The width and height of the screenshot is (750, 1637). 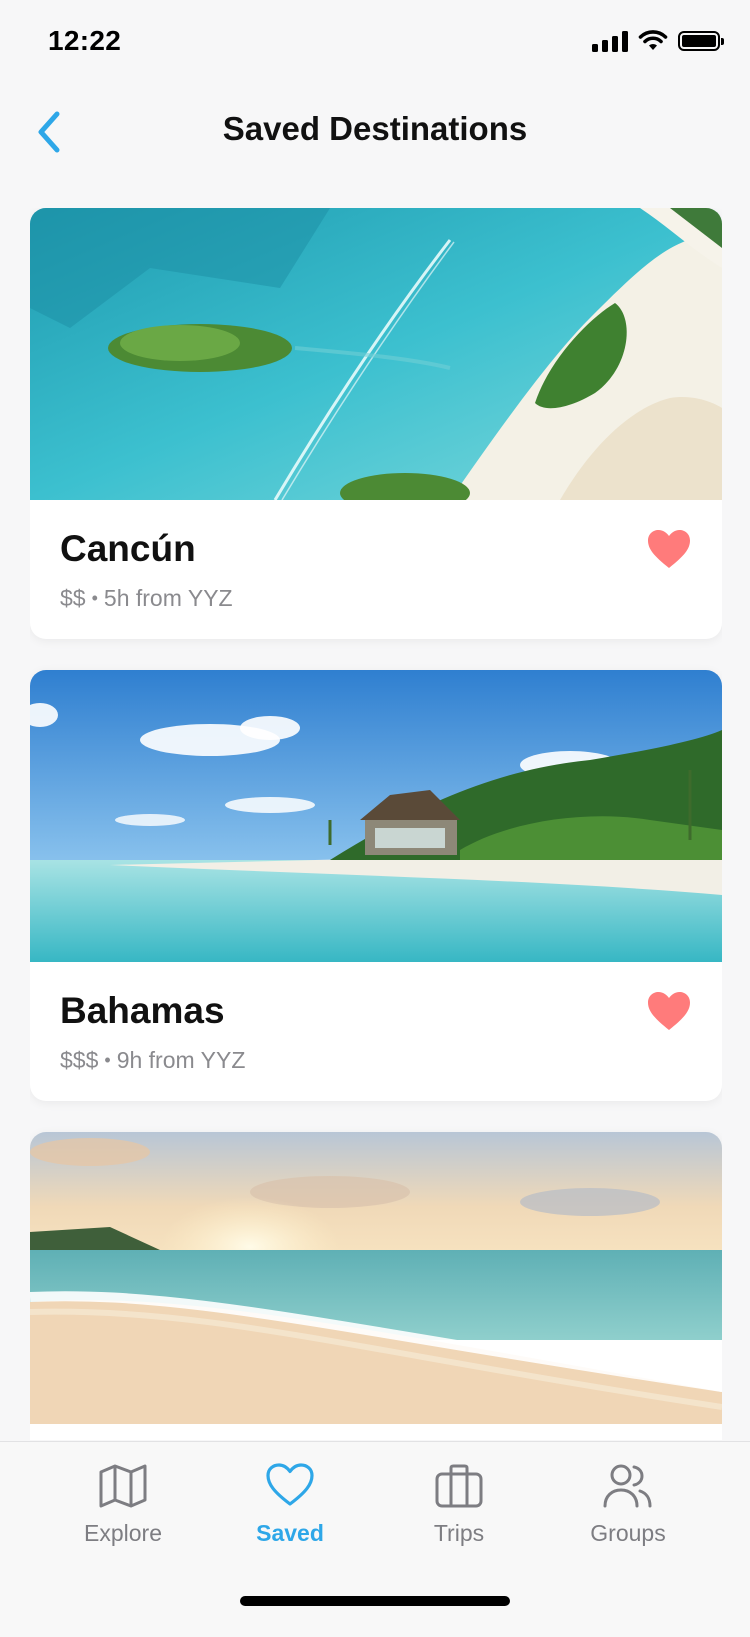 I want to click on wifi-icon, so click(x=653, y=40).